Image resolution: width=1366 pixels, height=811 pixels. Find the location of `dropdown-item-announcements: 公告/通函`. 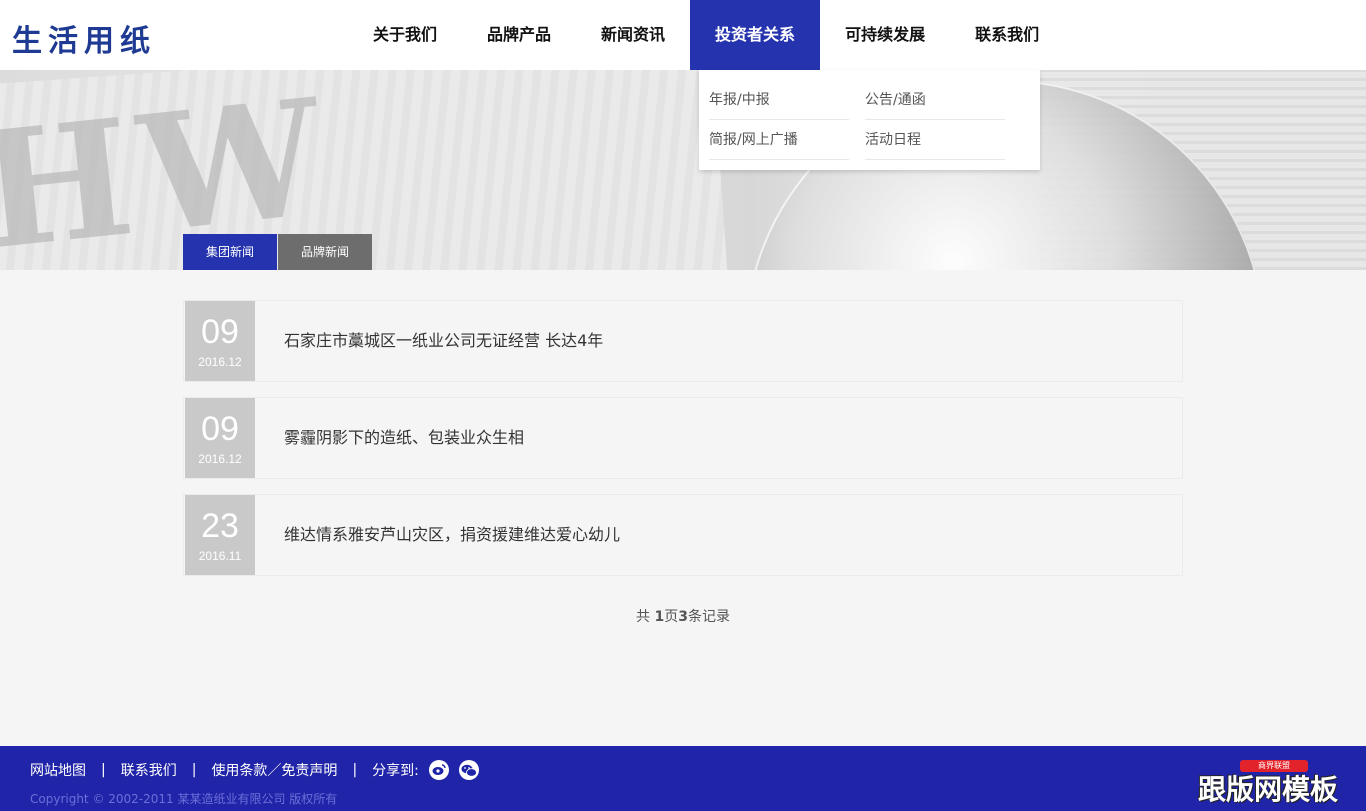

dropdown-item-announcements: 公告/通函 is located at coordinates (935, 100).